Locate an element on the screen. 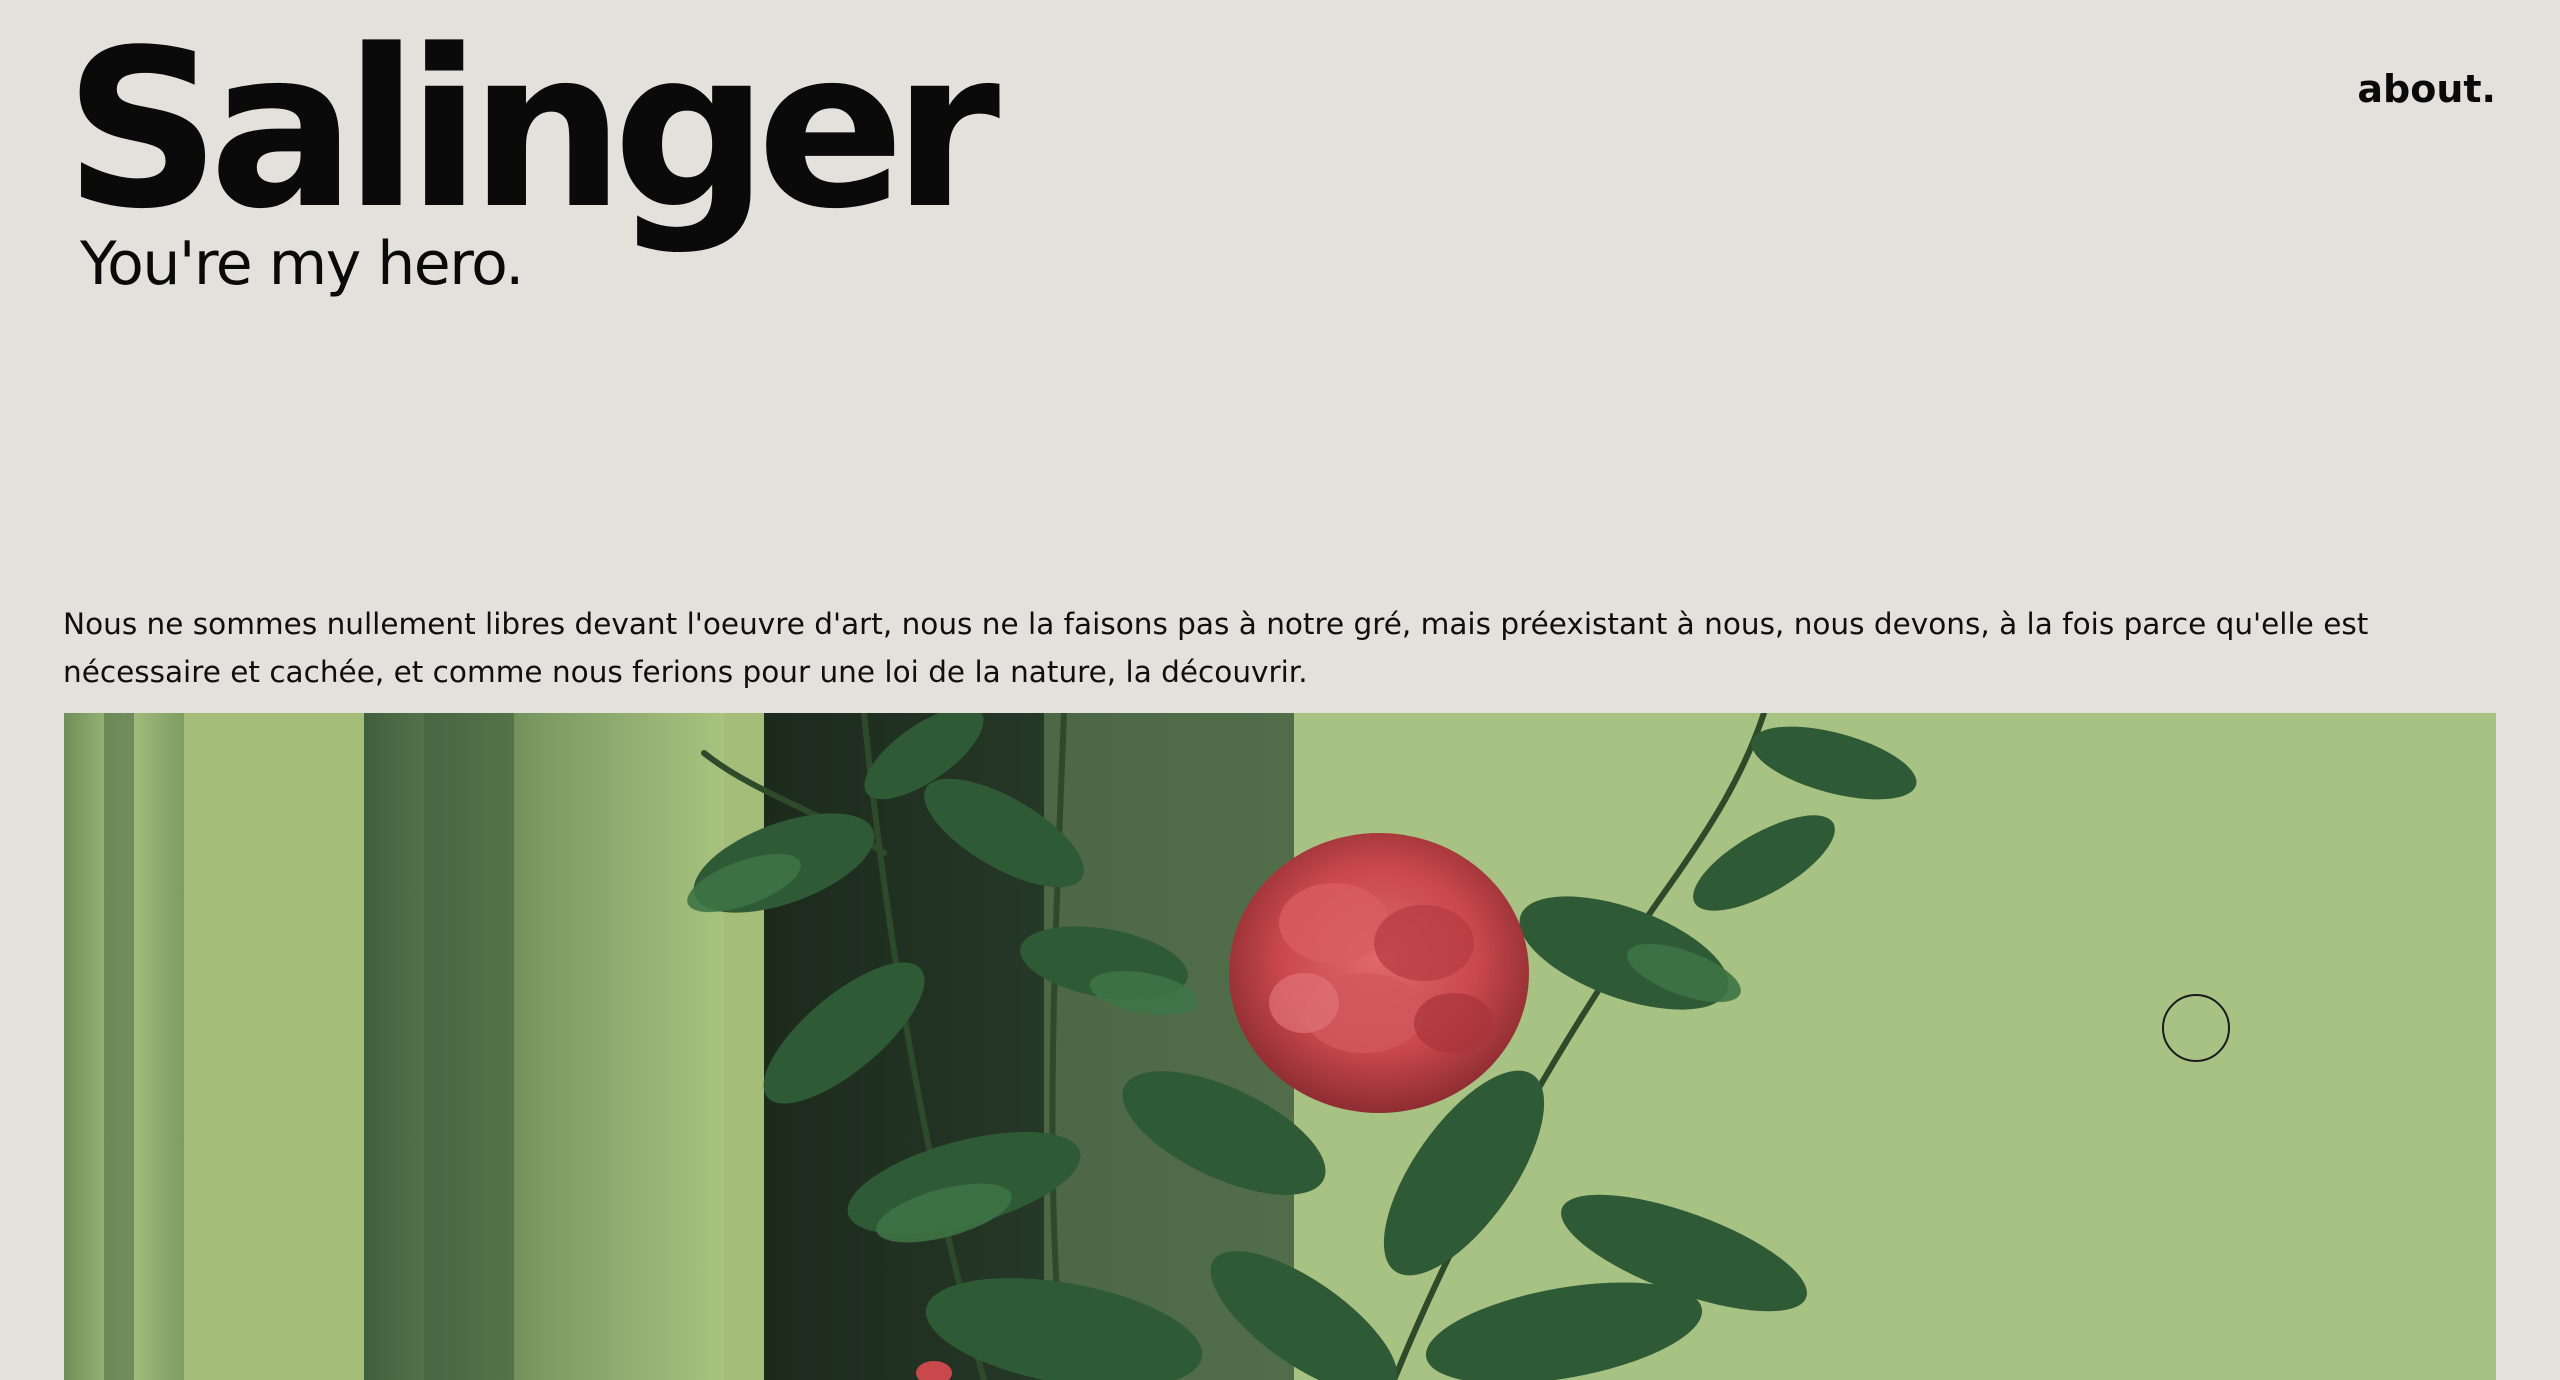 This screenshot has height=1380, width=2560. site-logo-link: Salinger You're my hero. is located at coordinates (532, 149).